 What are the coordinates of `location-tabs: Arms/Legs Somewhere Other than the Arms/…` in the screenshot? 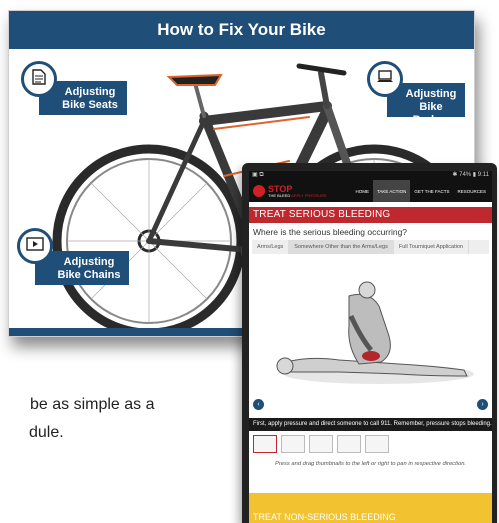 It's located at (370, 247).